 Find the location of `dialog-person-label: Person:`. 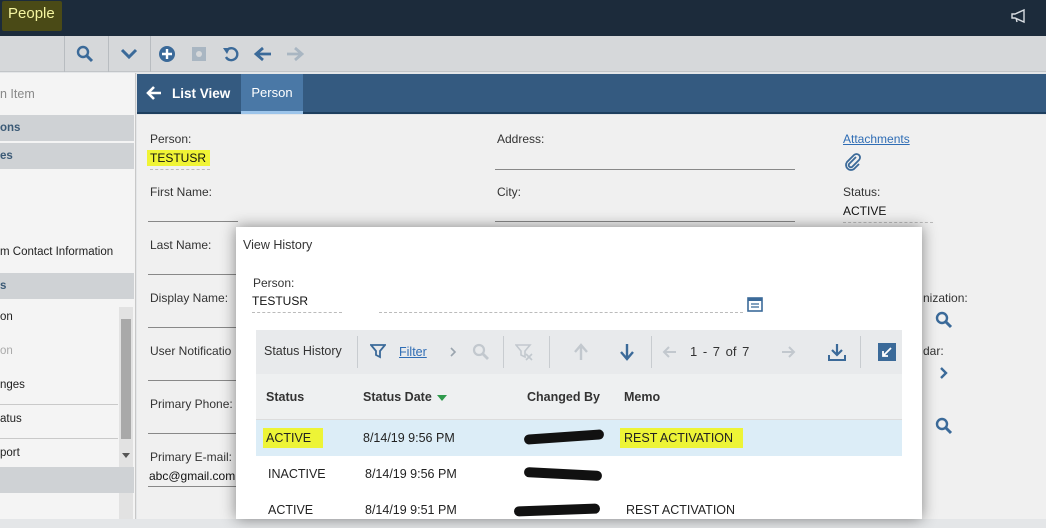

dialog-person-label: Person: is located at coordinates (274, 283).